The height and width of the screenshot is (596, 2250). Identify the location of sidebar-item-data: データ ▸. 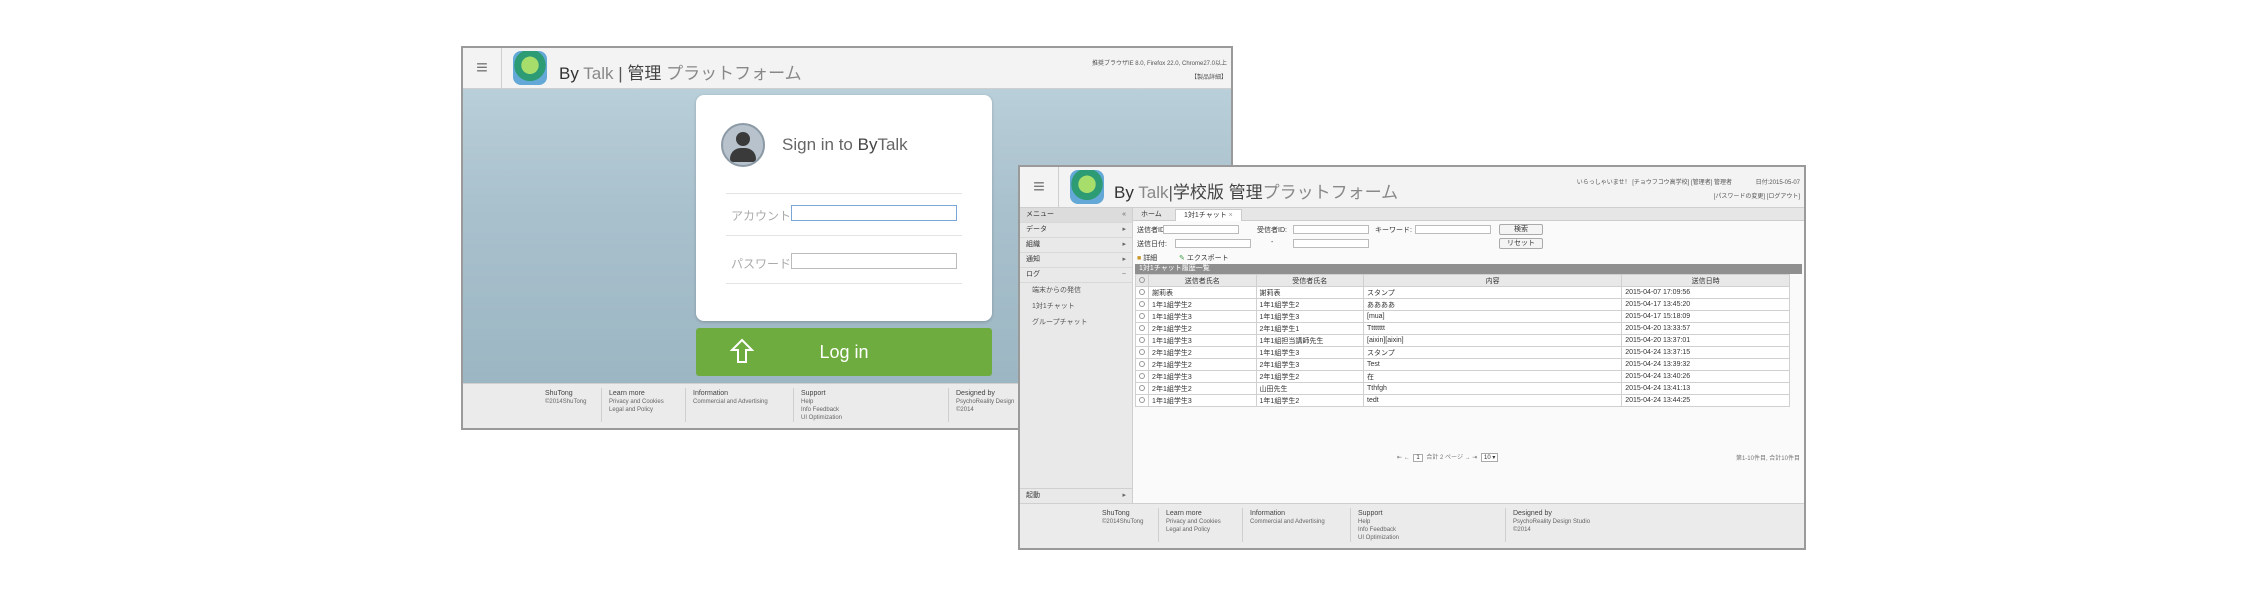
(1076, 230).